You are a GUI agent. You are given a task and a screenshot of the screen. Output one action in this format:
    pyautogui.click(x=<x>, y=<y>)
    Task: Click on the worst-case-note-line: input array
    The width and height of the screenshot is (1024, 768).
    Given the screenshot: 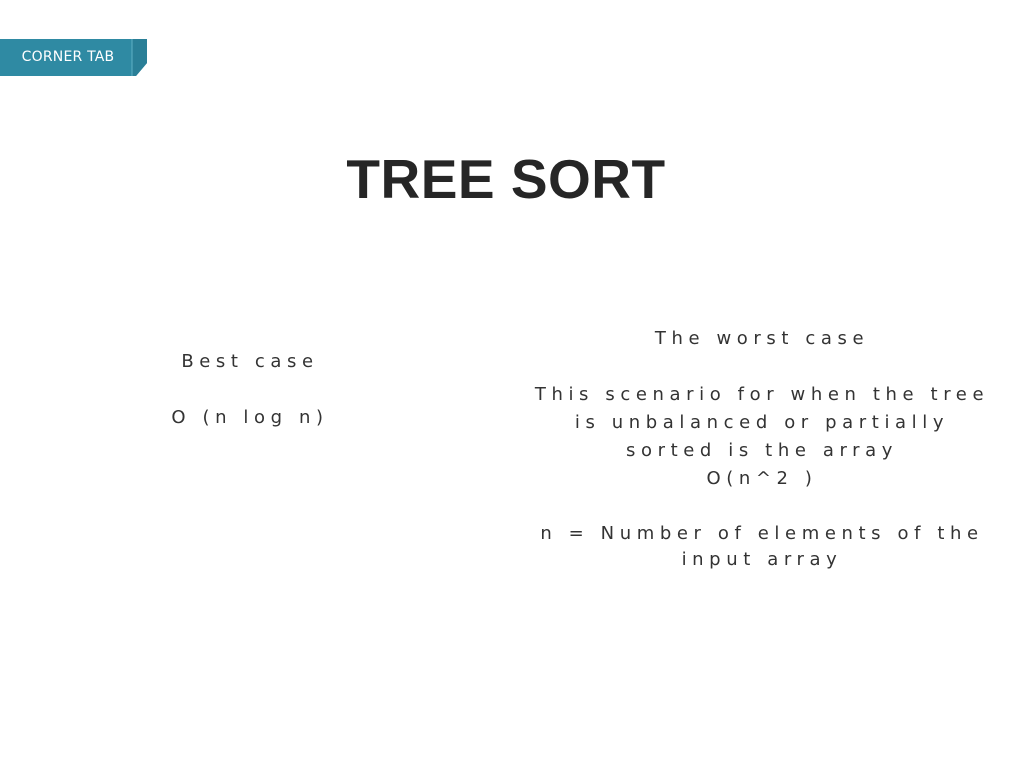 What is the action you would take?
    pyautogui.click(x=762, y=559)
    